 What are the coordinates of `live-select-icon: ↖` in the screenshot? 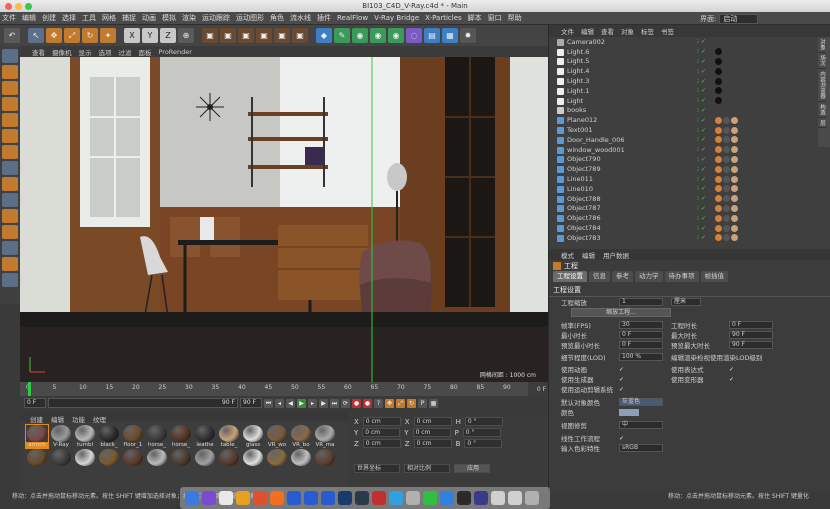 It's located at (36, 35).